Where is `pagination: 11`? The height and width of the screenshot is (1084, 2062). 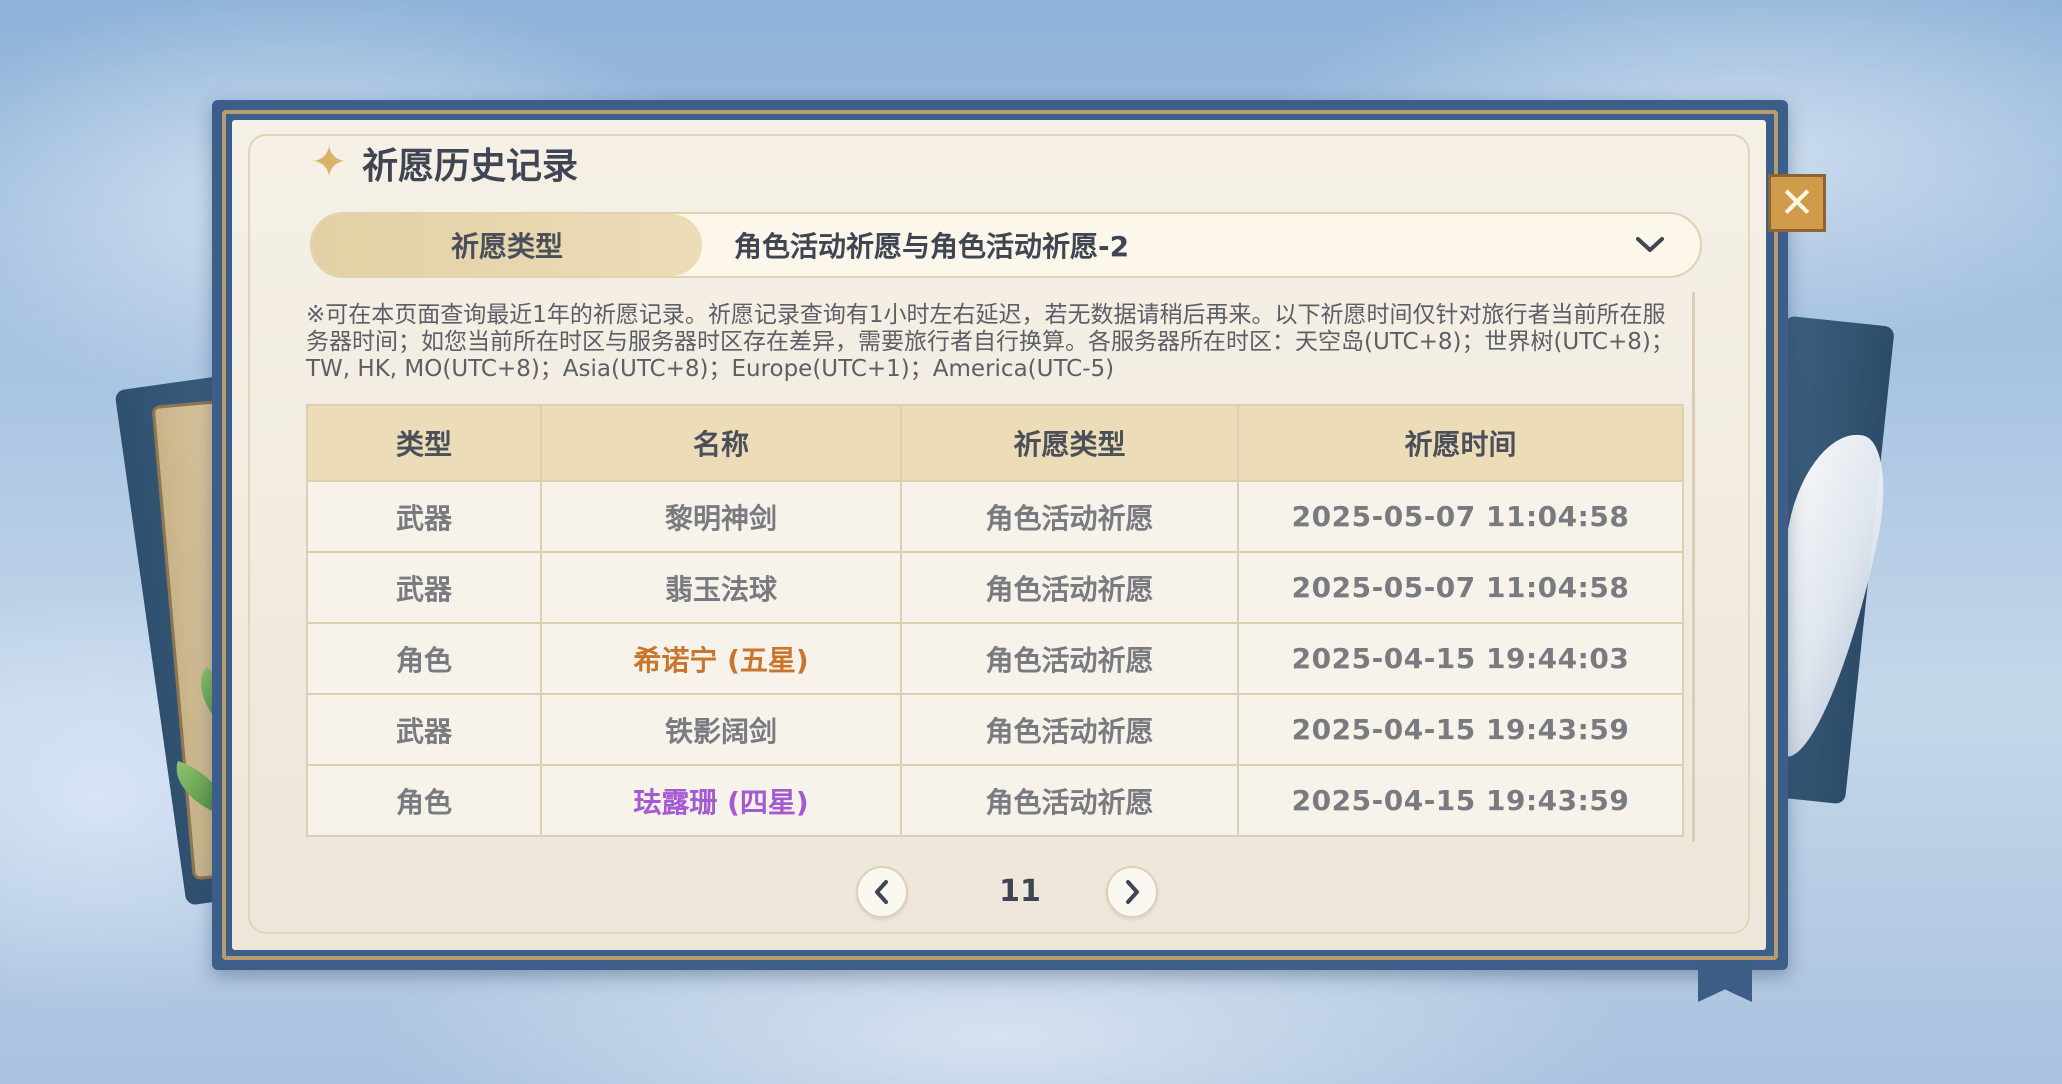
pagination: 11 is located at coordinates (1010, 894).